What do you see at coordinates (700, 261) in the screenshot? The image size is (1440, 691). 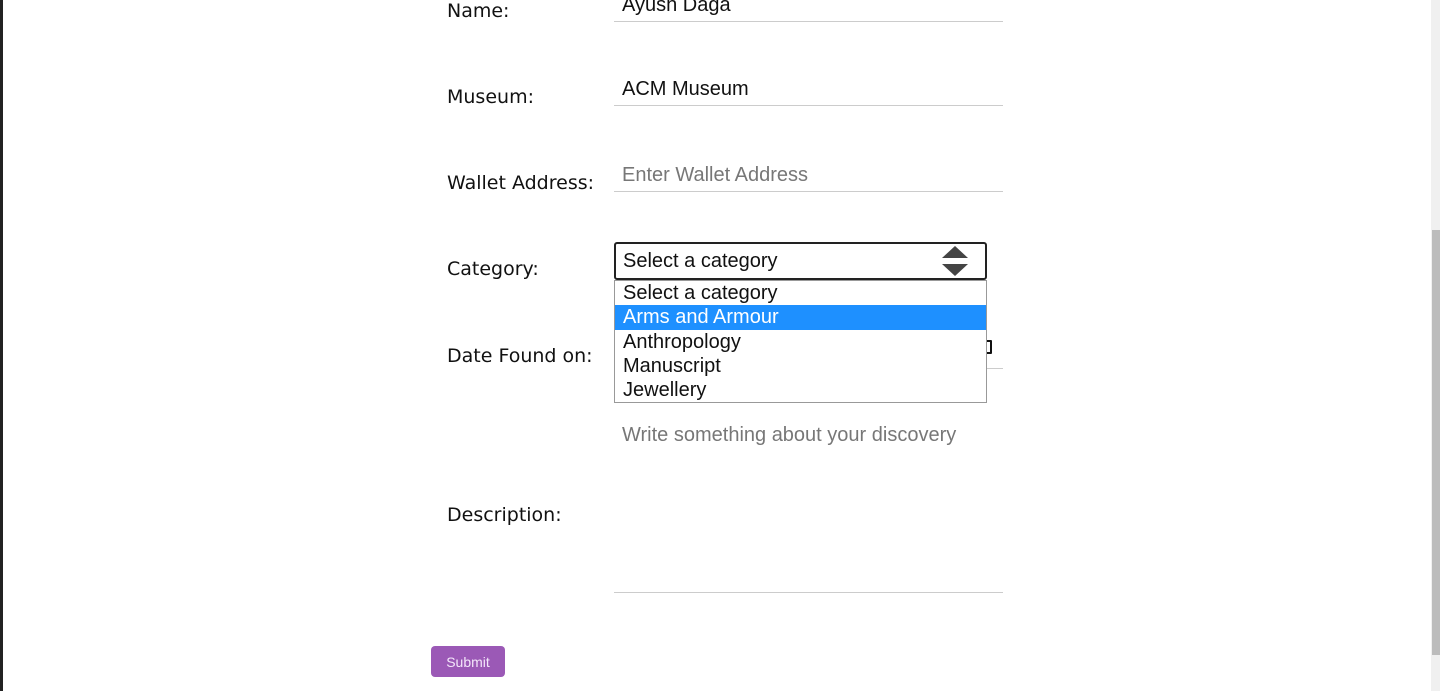 I see `category-selected: Select a category` at bounding box center [700, 261].